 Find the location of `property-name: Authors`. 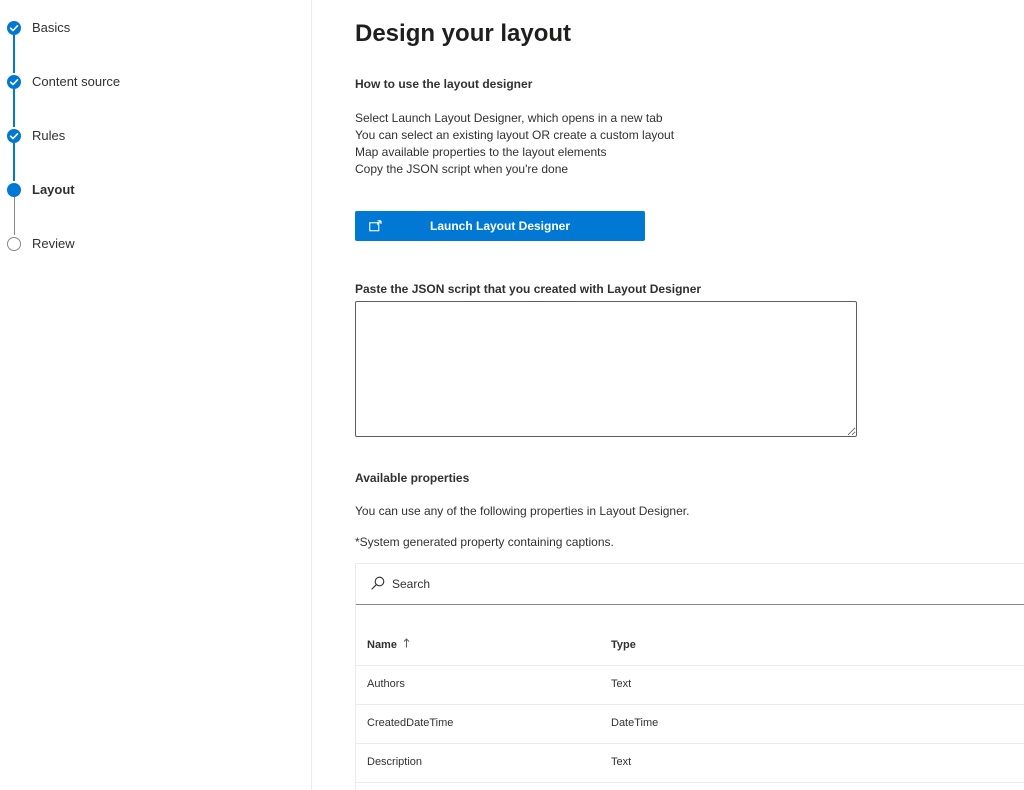

property-name: Authors is located at coordinates (386, 684).